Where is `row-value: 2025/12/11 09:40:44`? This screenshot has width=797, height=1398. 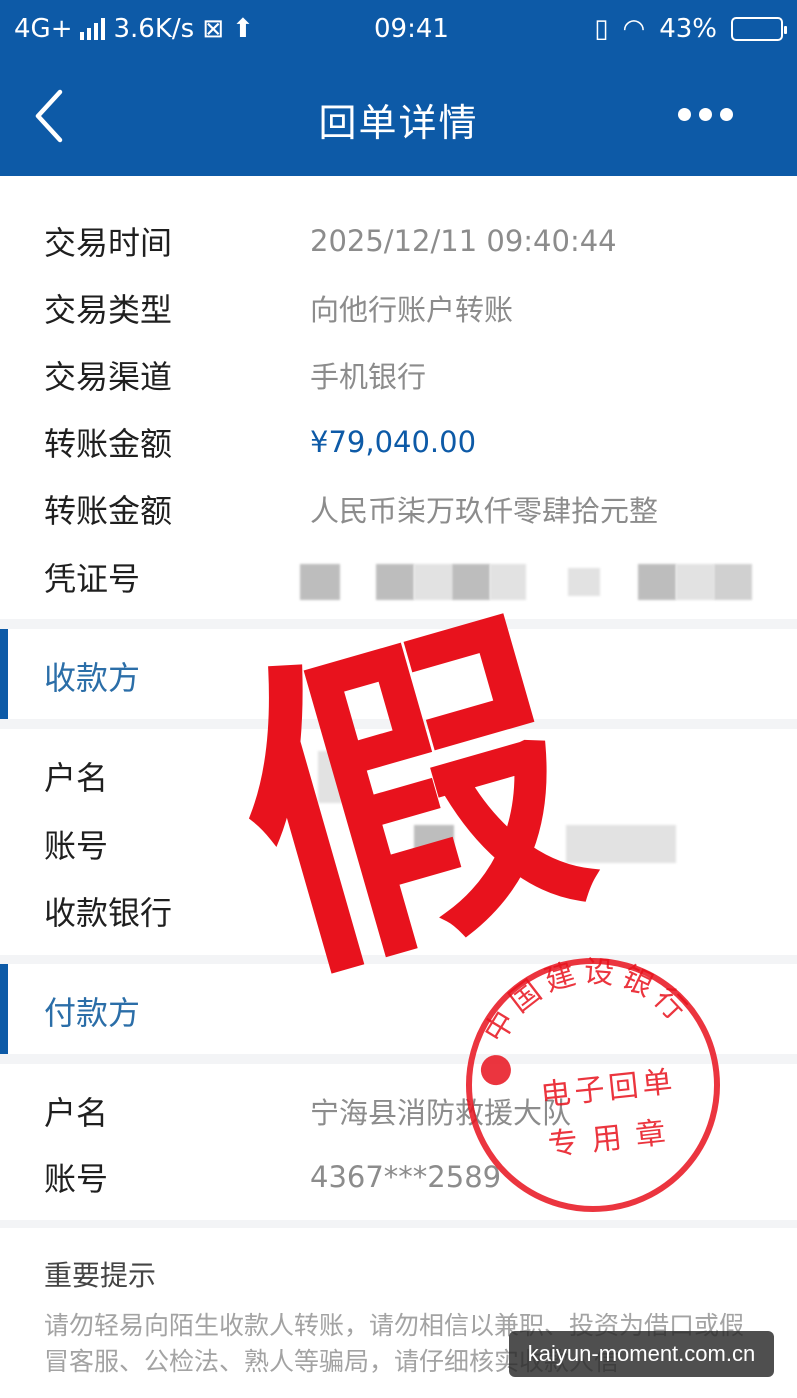
row-value: 2025/12/11 09:40:44 is located at coordinates (463, 241).